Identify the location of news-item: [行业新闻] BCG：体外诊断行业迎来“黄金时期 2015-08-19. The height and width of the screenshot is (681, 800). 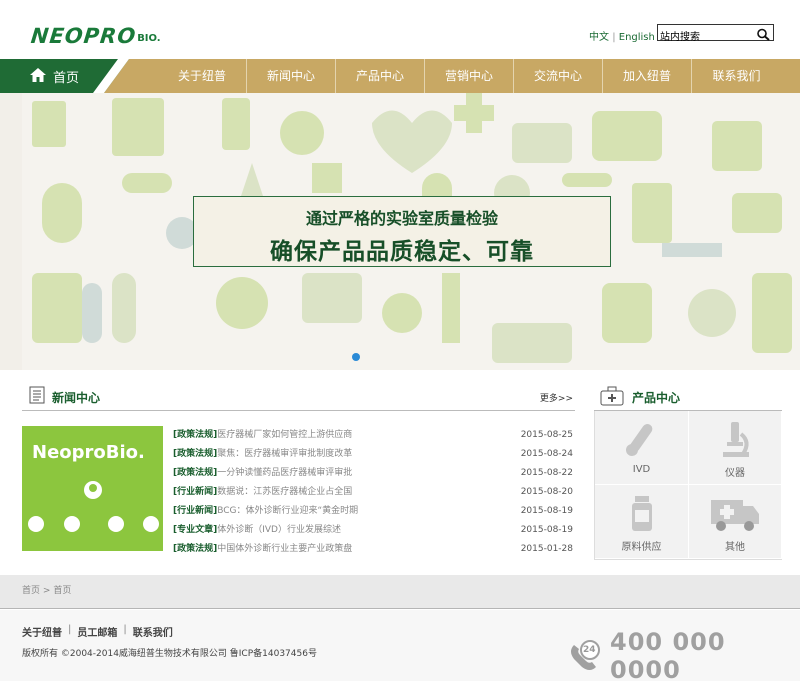
(373, 513).